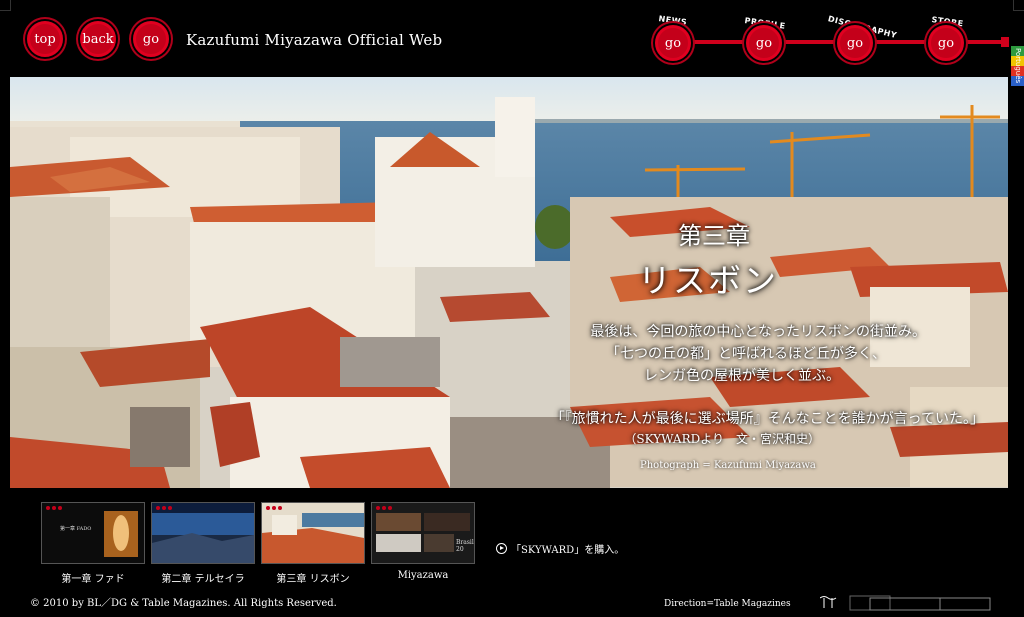  Describe the element at coordinates (722, 439) in the screenshot. I see `hero-text-line-5: （SKYWARDより 文・宮沢和史）` at that location.